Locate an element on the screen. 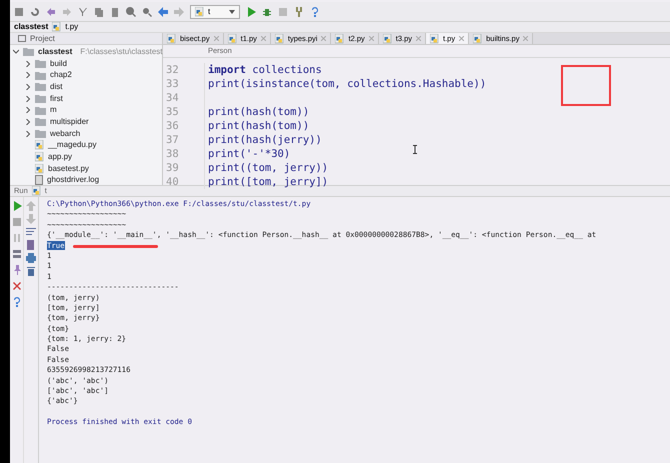 The height and width of the screenshot is (463, 670). code-line: print('-'*30) is located at coordinates (249, 154).